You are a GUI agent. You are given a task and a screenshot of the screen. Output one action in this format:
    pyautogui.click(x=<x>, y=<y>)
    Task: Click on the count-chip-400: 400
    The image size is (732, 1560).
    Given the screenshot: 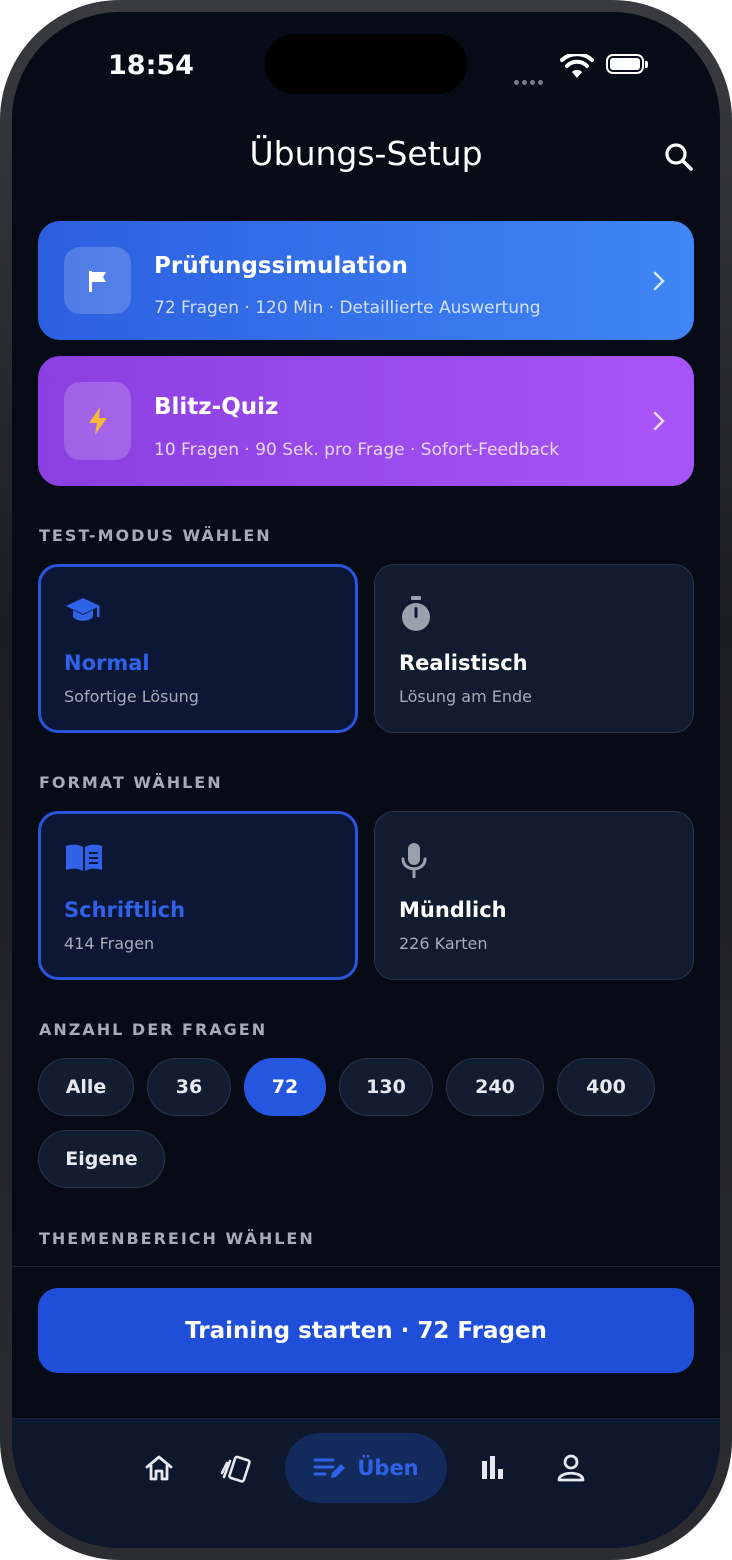 What is the action you would take?
    pyautogui.click(x=606, y=1087)
    